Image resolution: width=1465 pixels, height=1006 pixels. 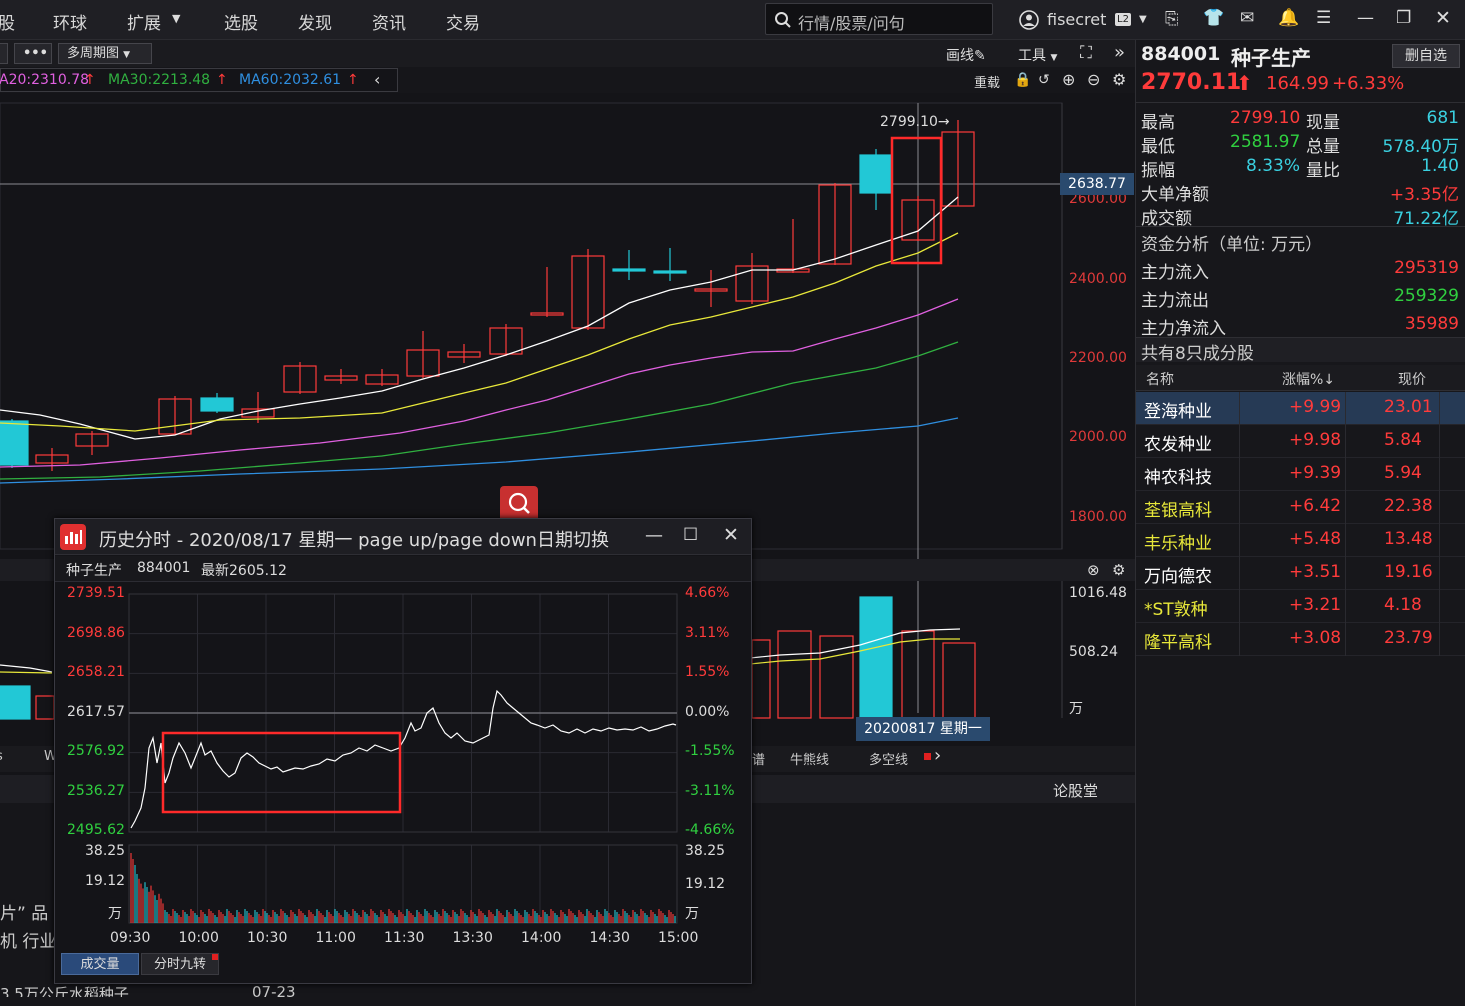 I want to click on intraday-vol-tick: 38.25, so click(x=105, y=851).